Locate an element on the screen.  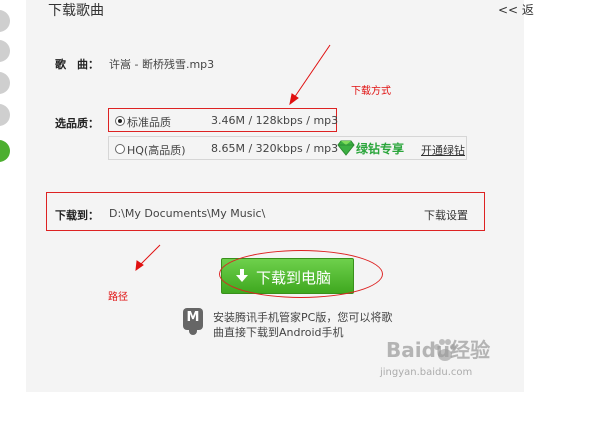
annotation-path: 路径 is located at coordinates (118, 297).